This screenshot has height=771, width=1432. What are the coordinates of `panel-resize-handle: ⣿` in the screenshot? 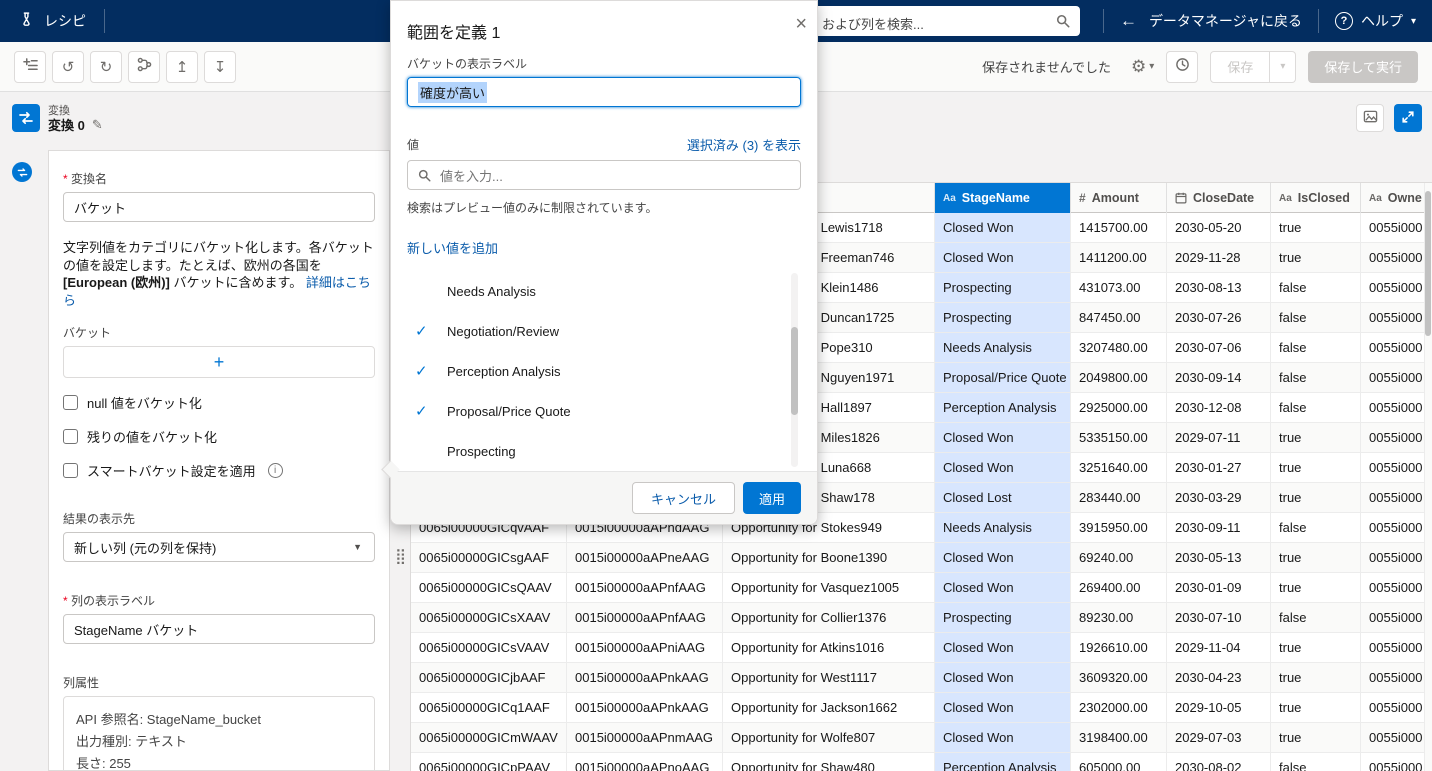 It's located at (400, 556).